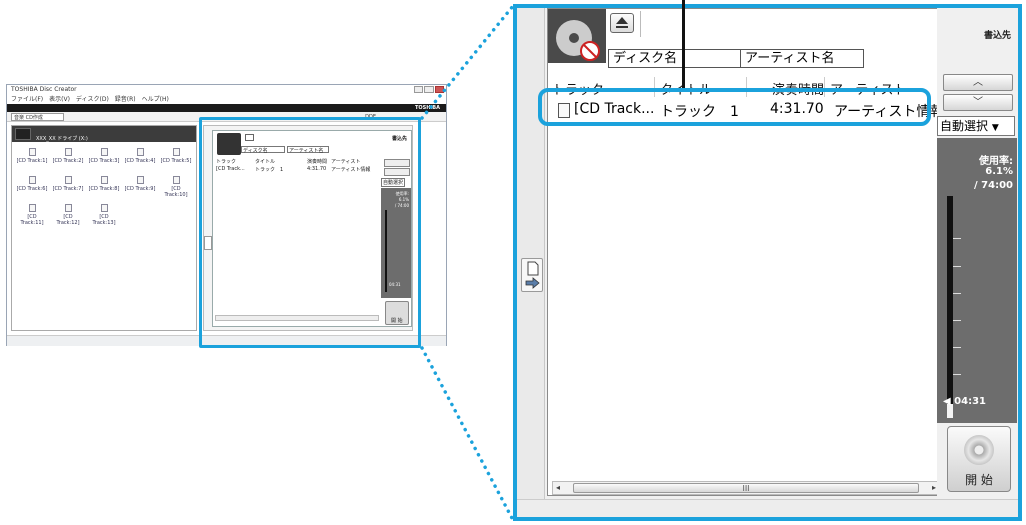 This screenshot has width=1026, height=525. Describe the element at coordinates (934, 487) in the screenshot. I see `scroll-right-icon: ▸` at that location.